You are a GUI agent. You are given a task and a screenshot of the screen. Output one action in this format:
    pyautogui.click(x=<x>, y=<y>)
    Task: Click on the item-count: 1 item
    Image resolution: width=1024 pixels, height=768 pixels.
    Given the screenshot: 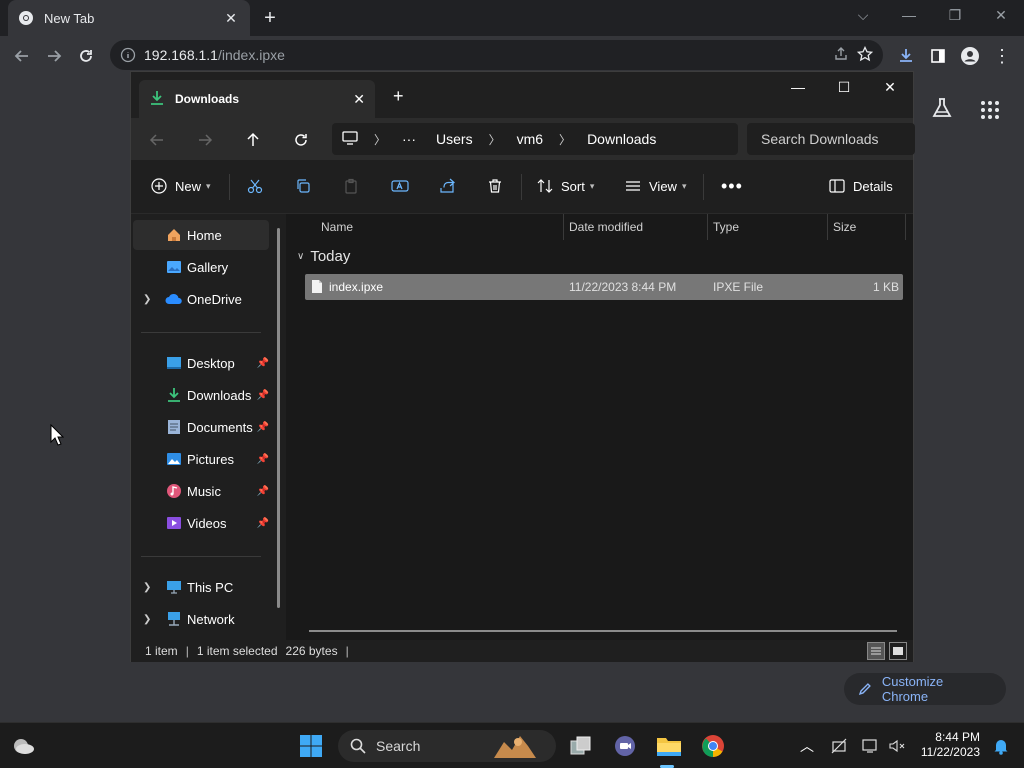 What is the action you would take?
    pyautogui.click(x=161, y=651)
    